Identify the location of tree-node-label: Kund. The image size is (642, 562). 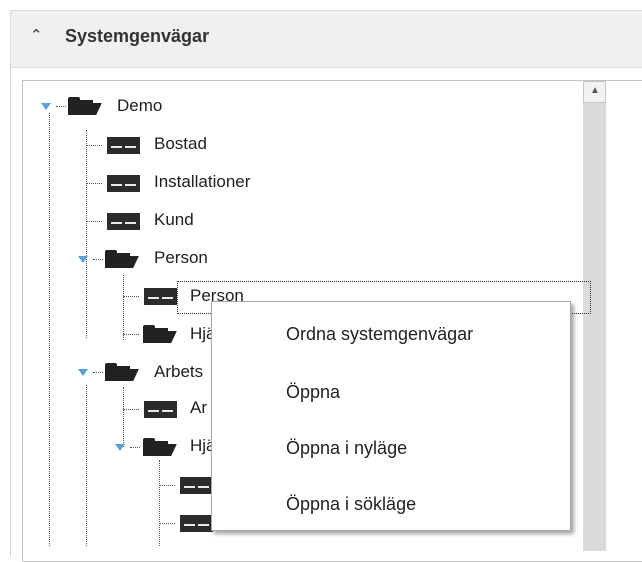
(174, 219).